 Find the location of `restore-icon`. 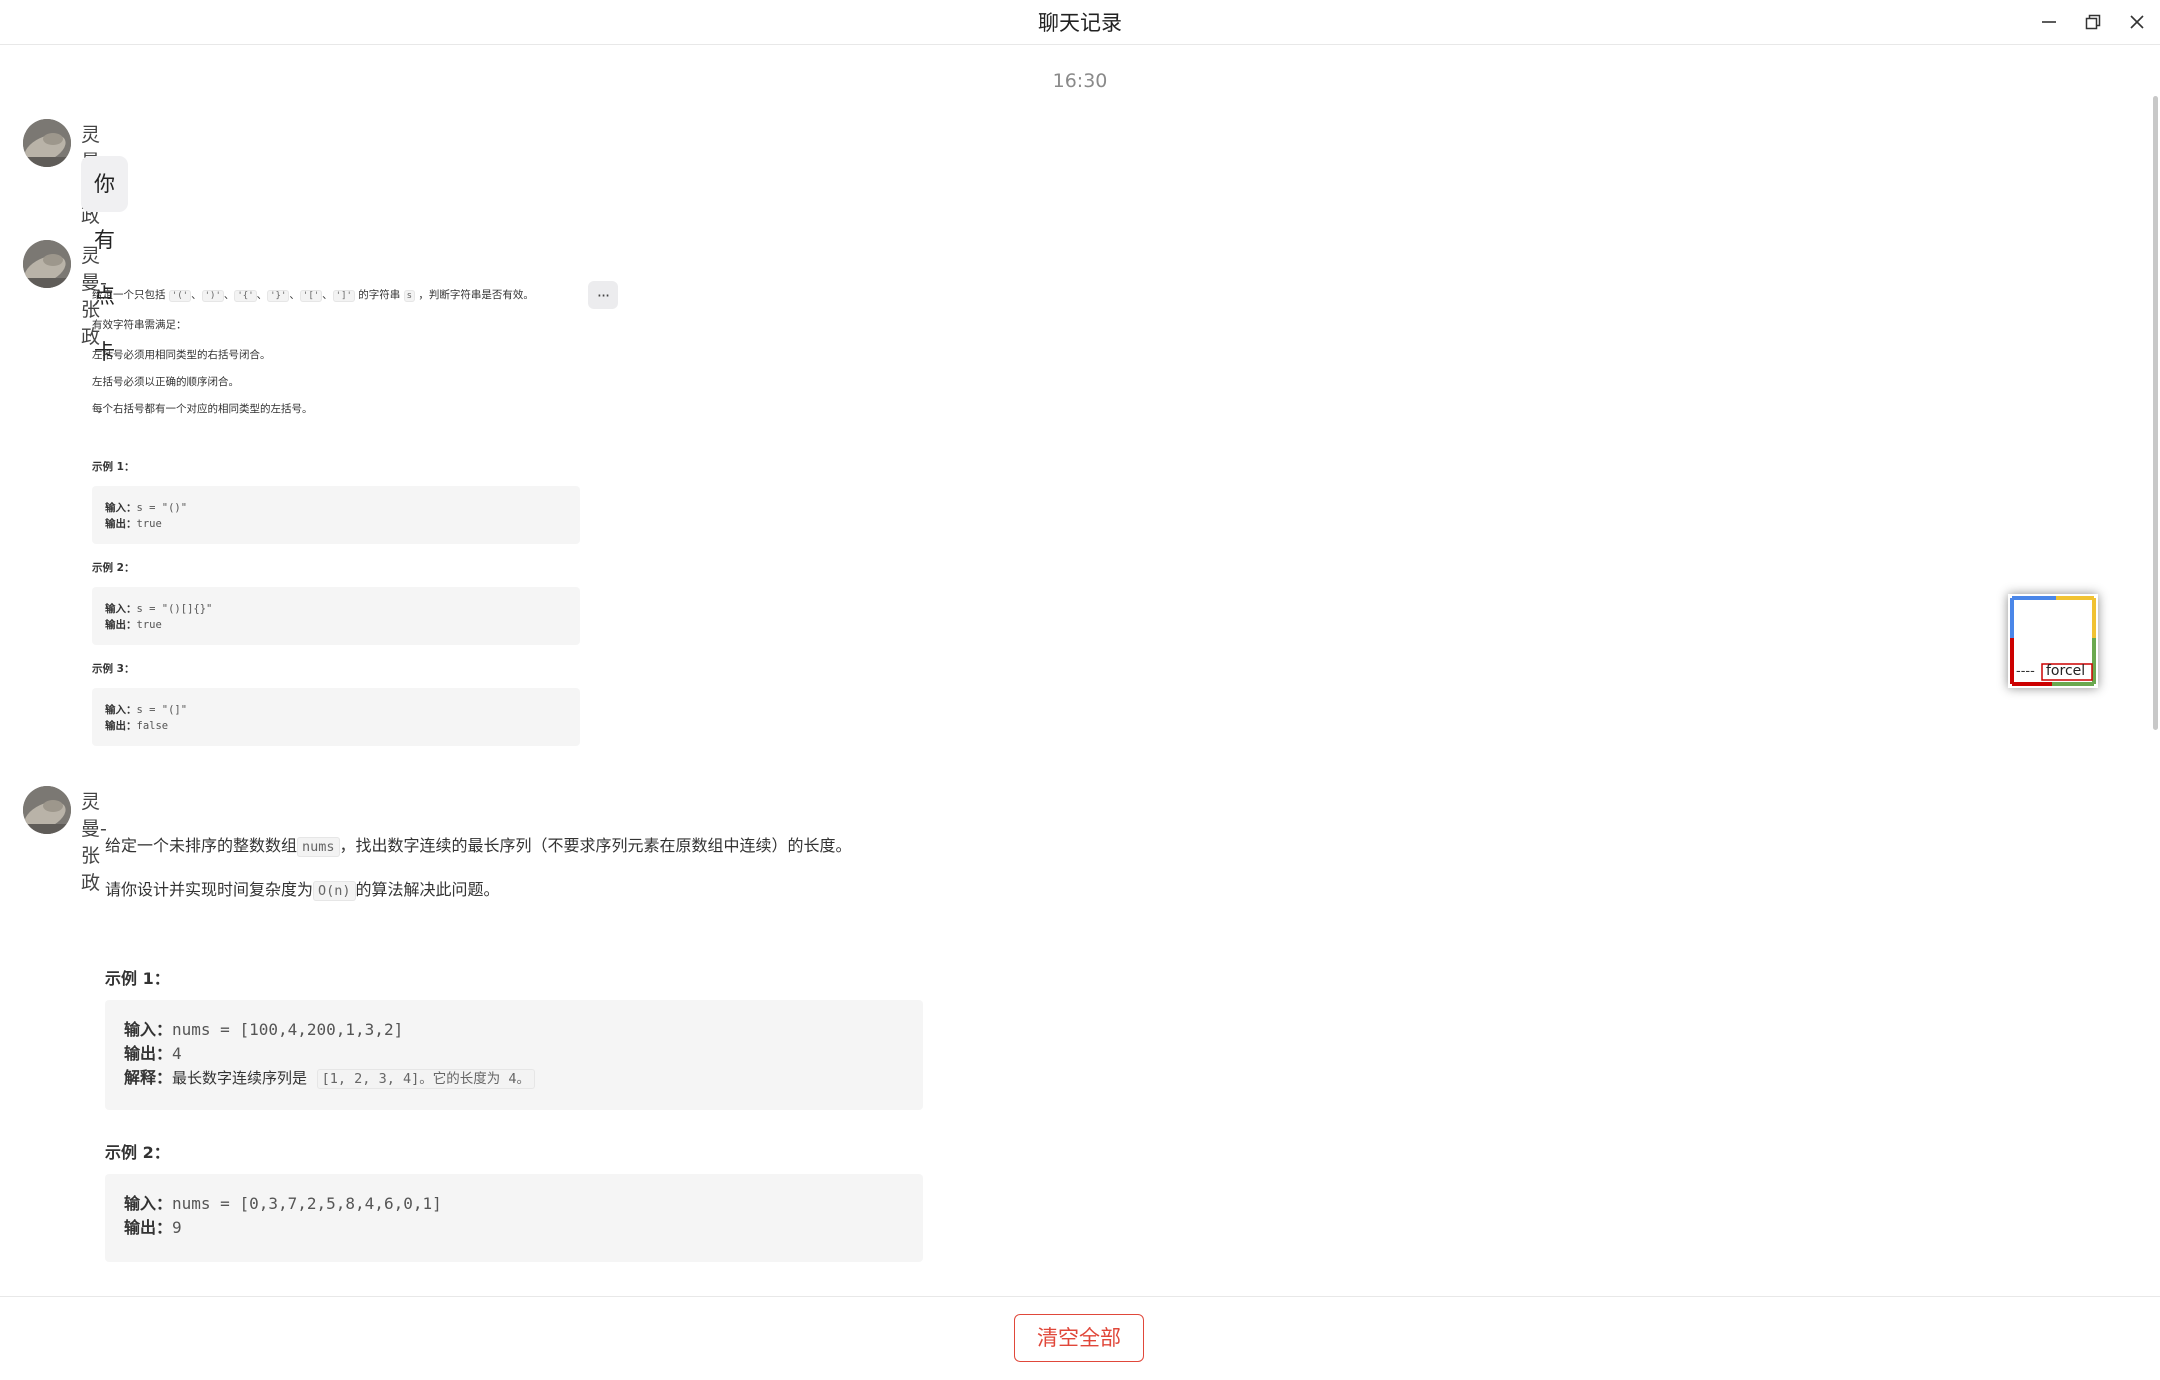

restore-icon is located at coordinates (2093, 22).